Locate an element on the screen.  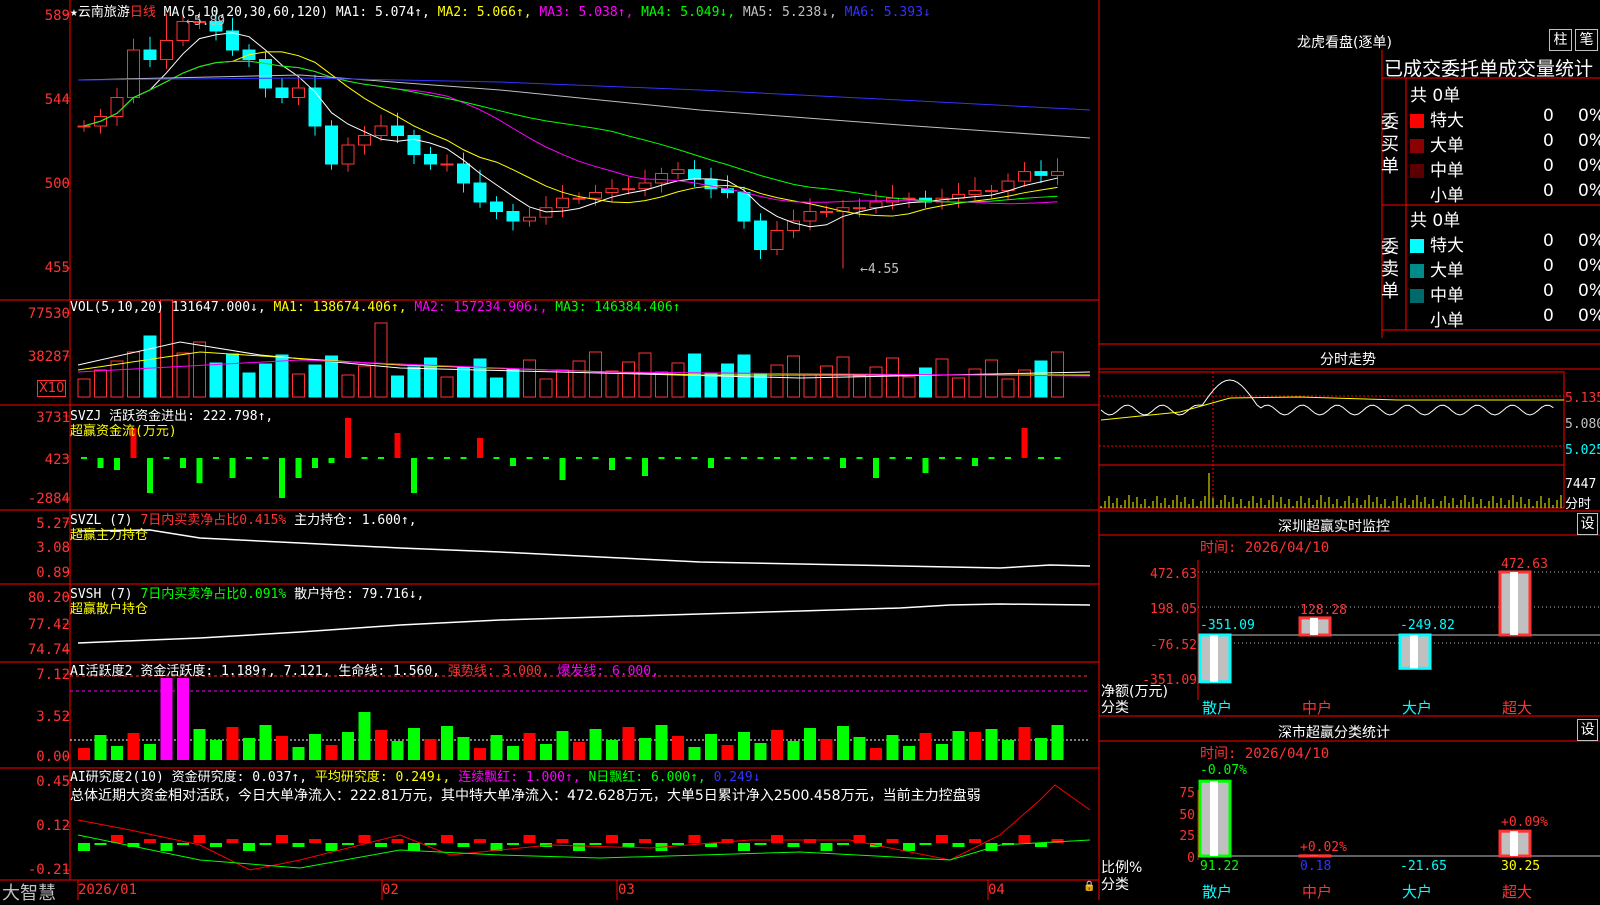
buy-total: 共 0单 is located at coordinates (1435, 93).